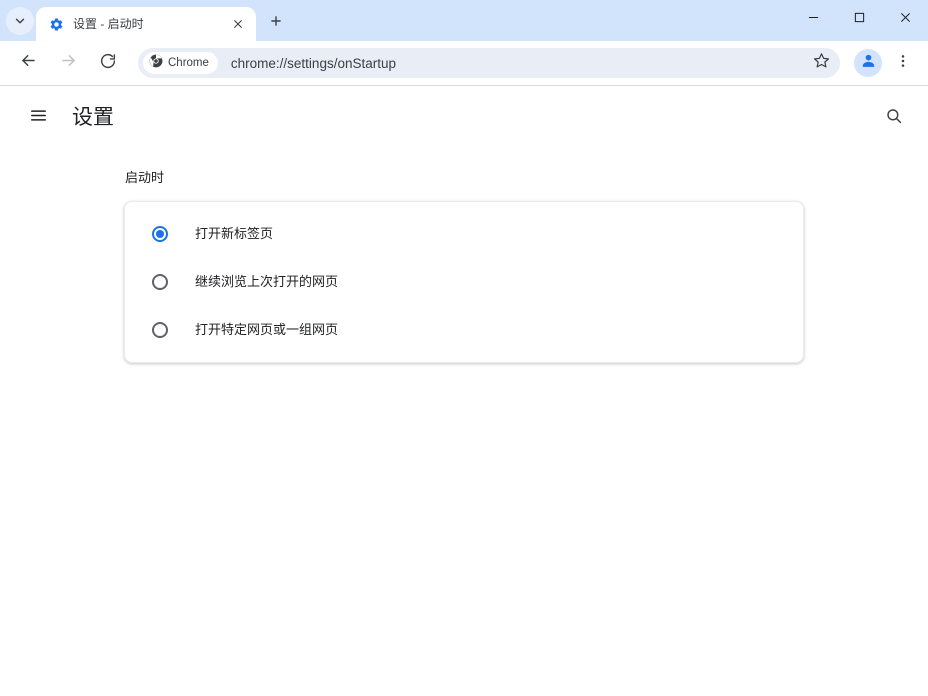 The image size is (928, 696). Describe the element at coordinates (160, 234) in the screenshot. I see `radio-button-selected` at that location.